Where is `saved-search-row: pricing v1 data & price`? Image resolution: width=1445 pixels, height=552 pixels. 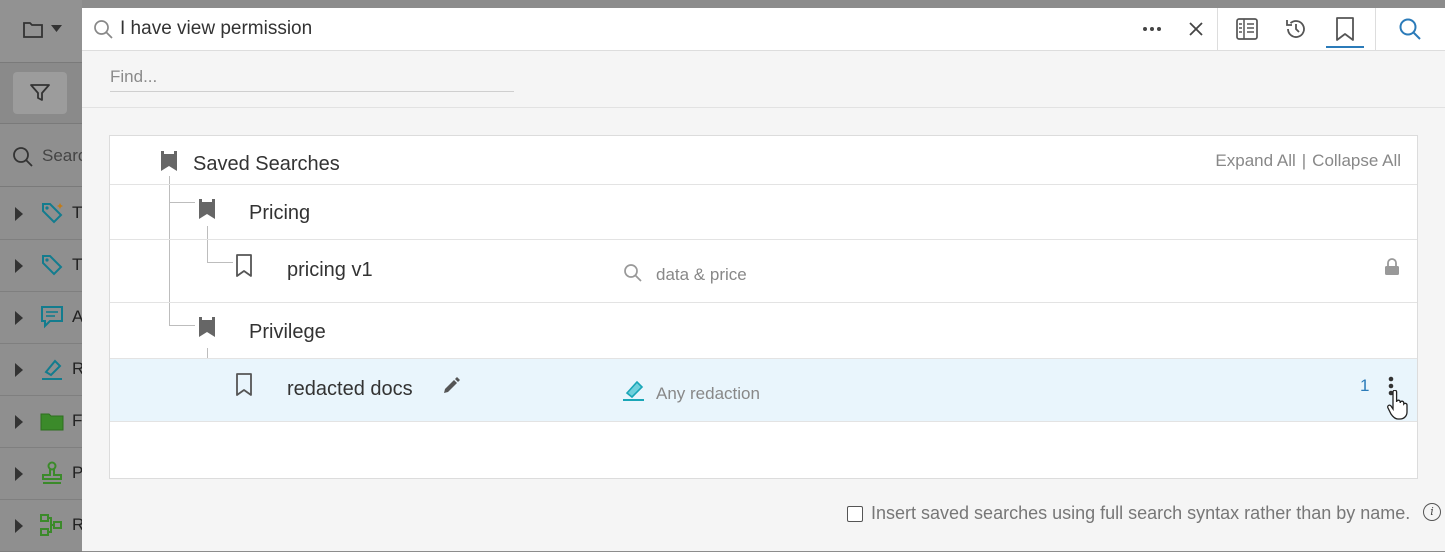 saved-search-row: pricing v1 data & price is located at coordinates (763, 271).